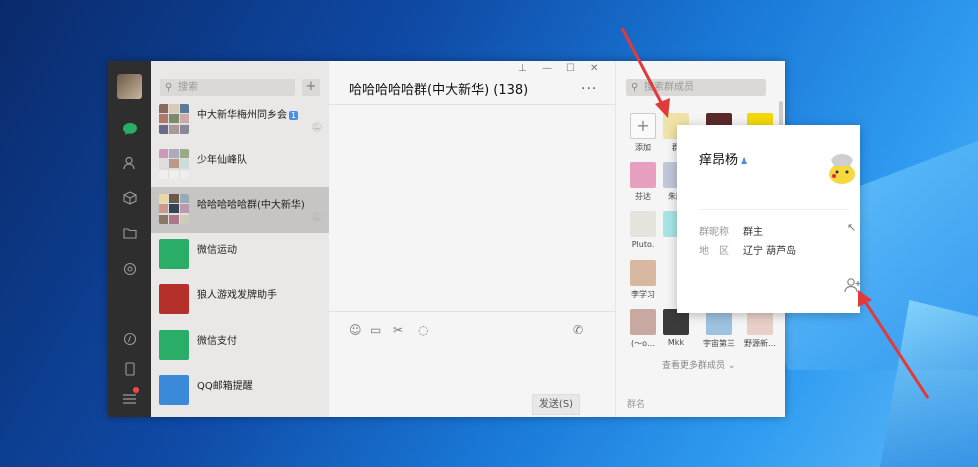 The image size is (978, 467). I want to click on chat-search-input: ⚲ 搜索, so click(227, 87).